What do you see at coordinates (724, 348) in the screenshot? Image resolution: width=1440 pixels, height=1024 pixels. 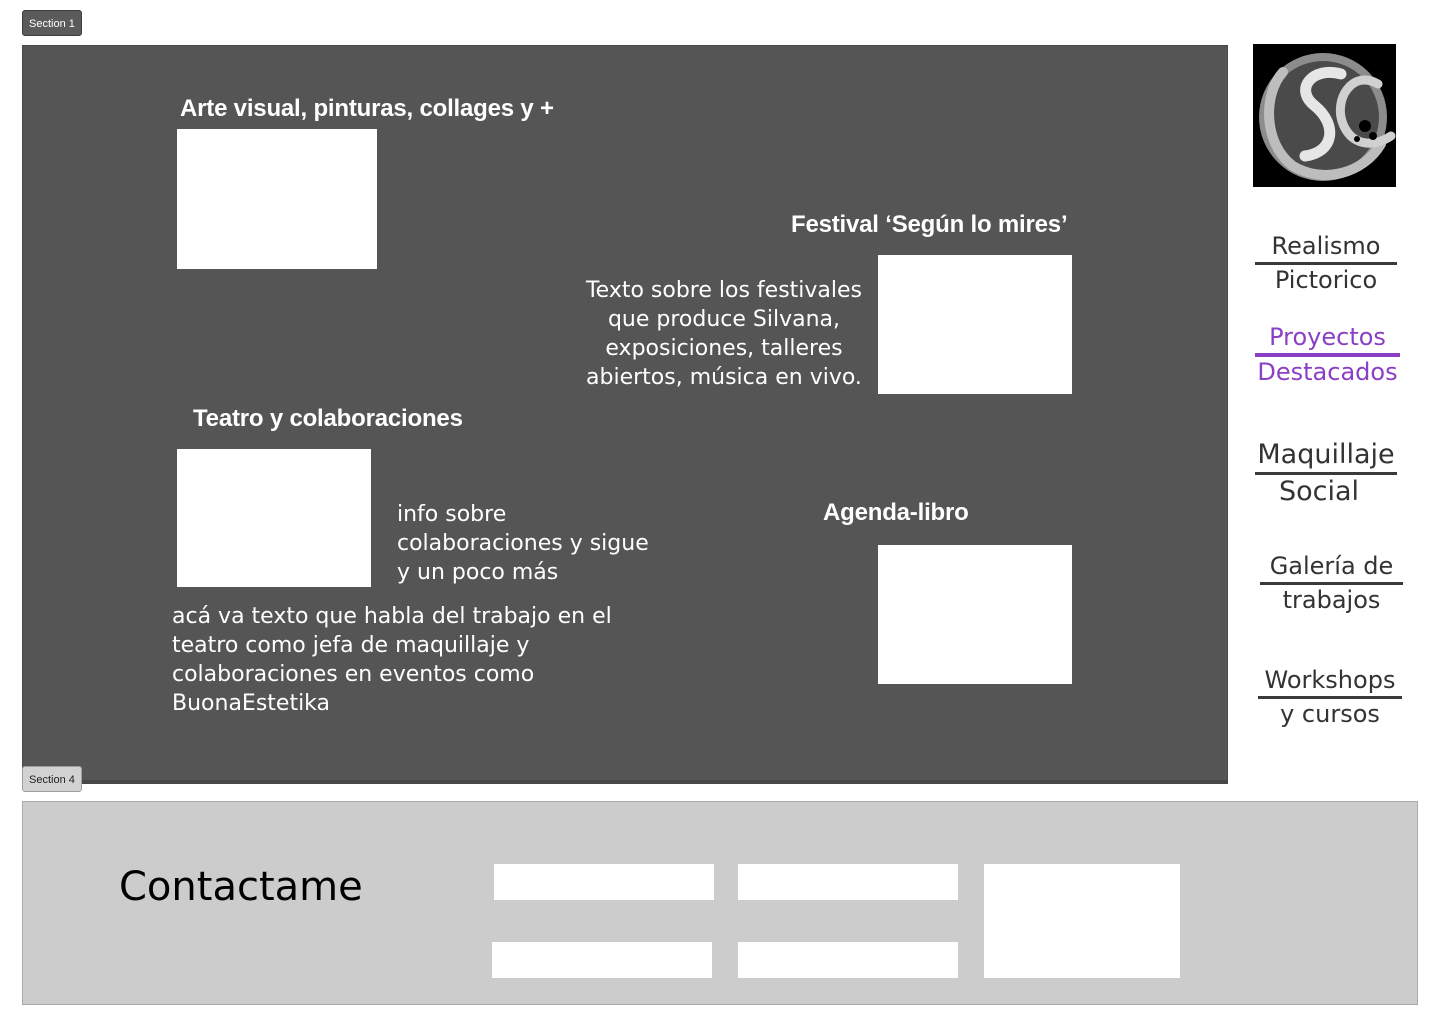 I see `text-line: exposiciones, talleres` at bounding box center [724, 348].